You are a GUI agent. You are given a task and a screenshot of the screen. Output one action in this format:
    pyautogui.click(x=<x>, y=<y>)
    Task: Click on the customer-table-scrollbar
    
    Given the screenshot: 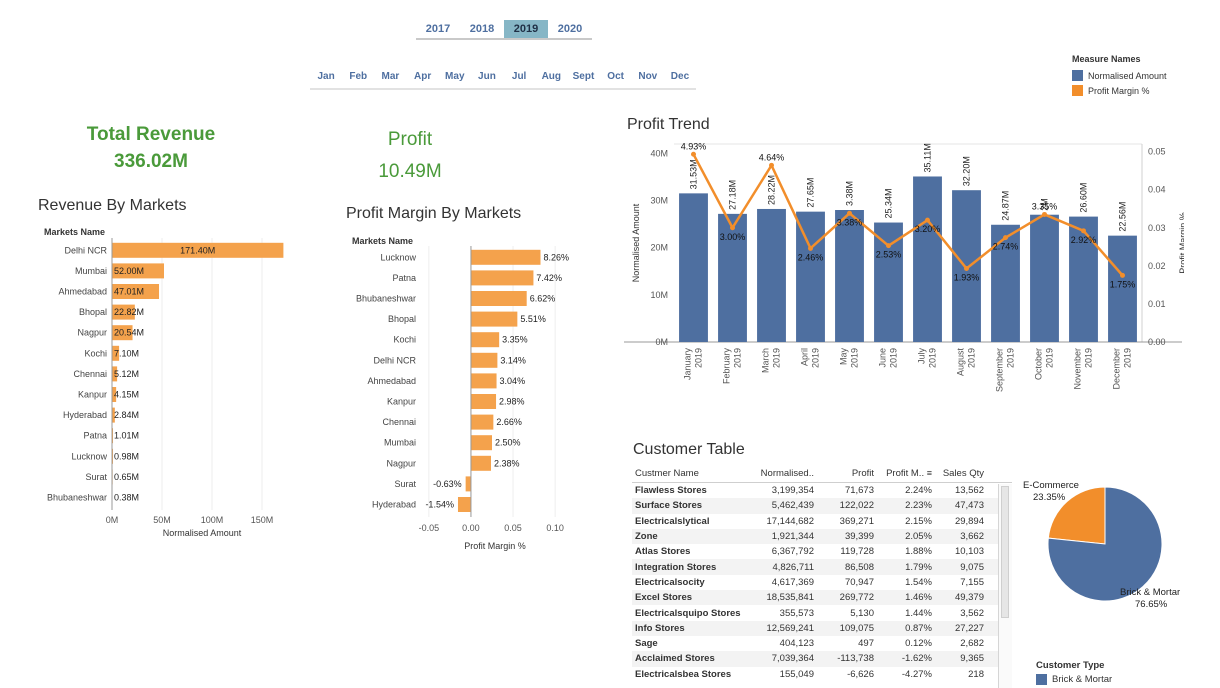 What is the action you would take?
    pyautogui.click(x=1005, y=586)
    